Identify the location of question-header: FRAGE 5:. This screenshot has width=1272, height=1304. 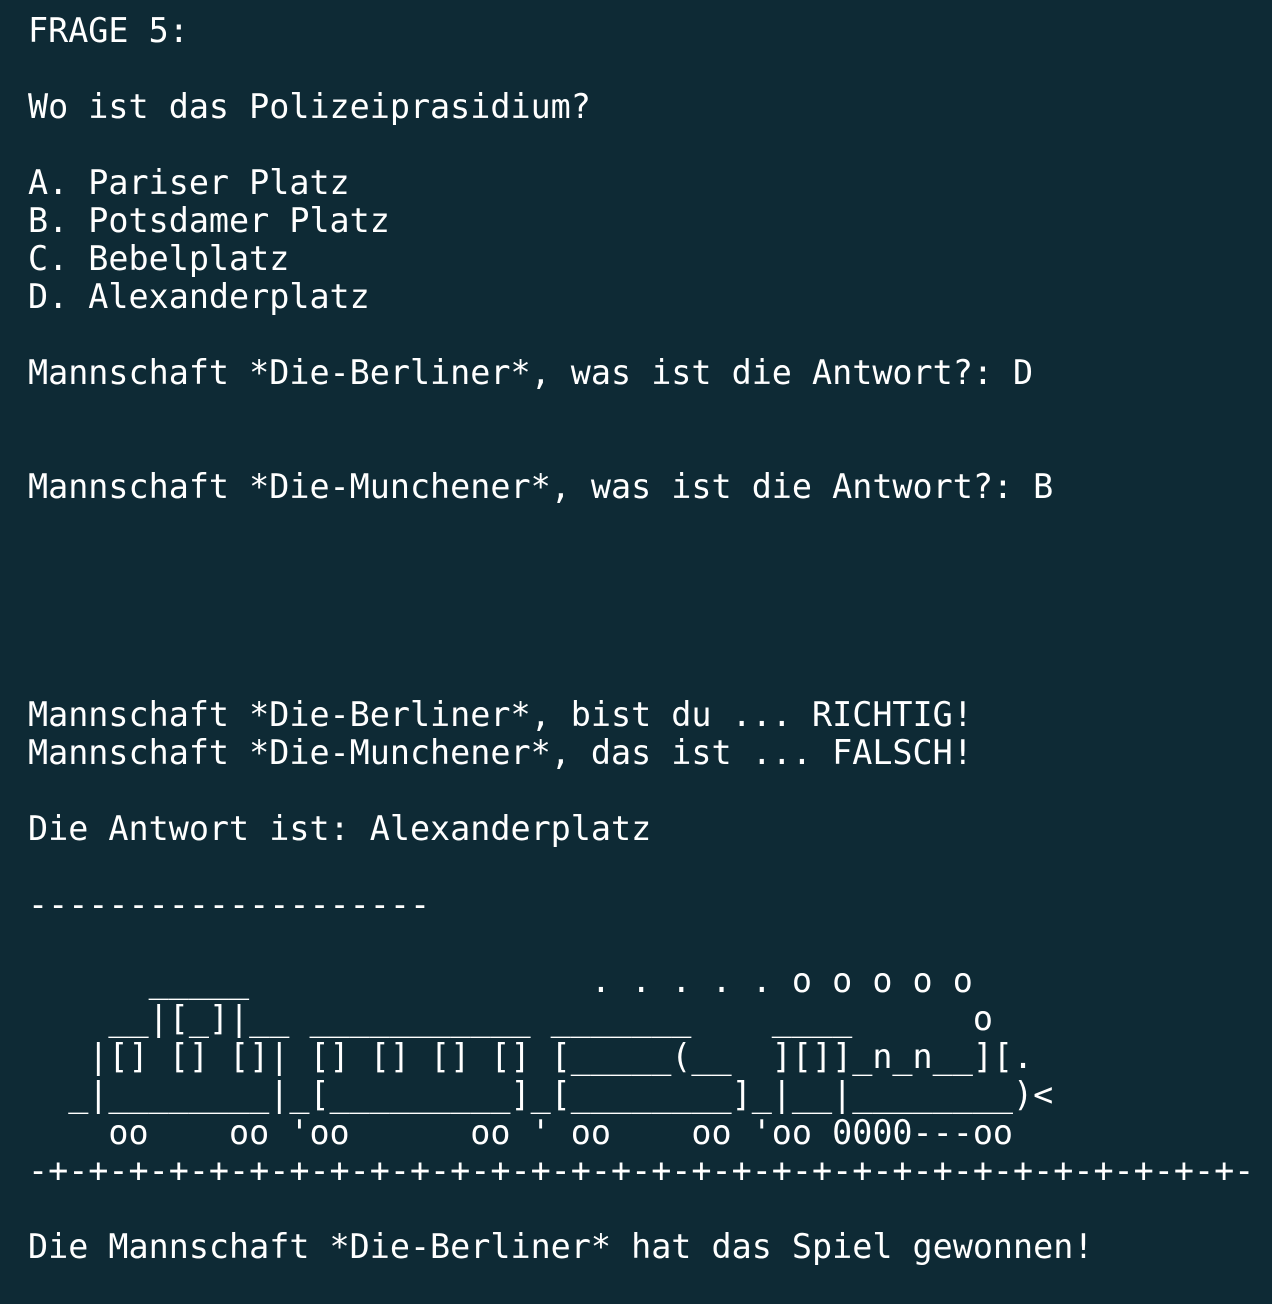
(108, 30).